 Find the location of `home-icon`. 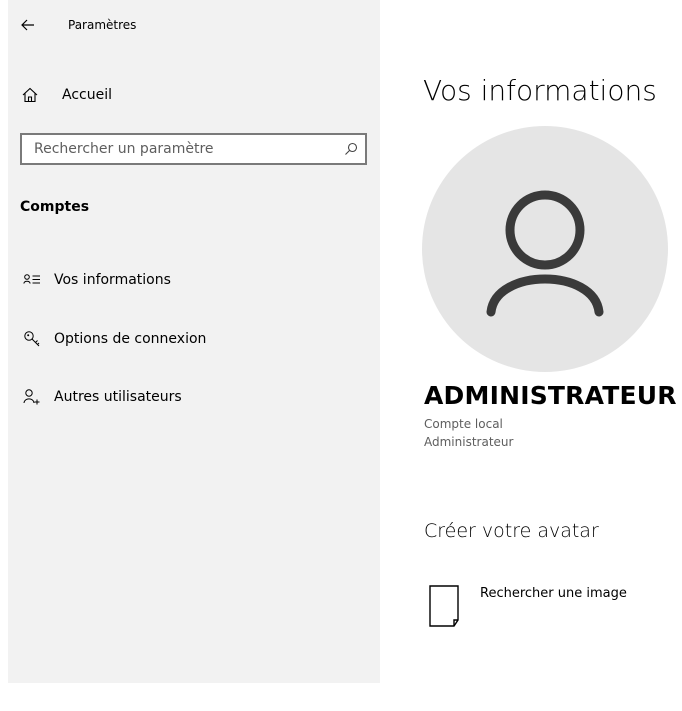

home-icon is located at coordinates (30, 95).